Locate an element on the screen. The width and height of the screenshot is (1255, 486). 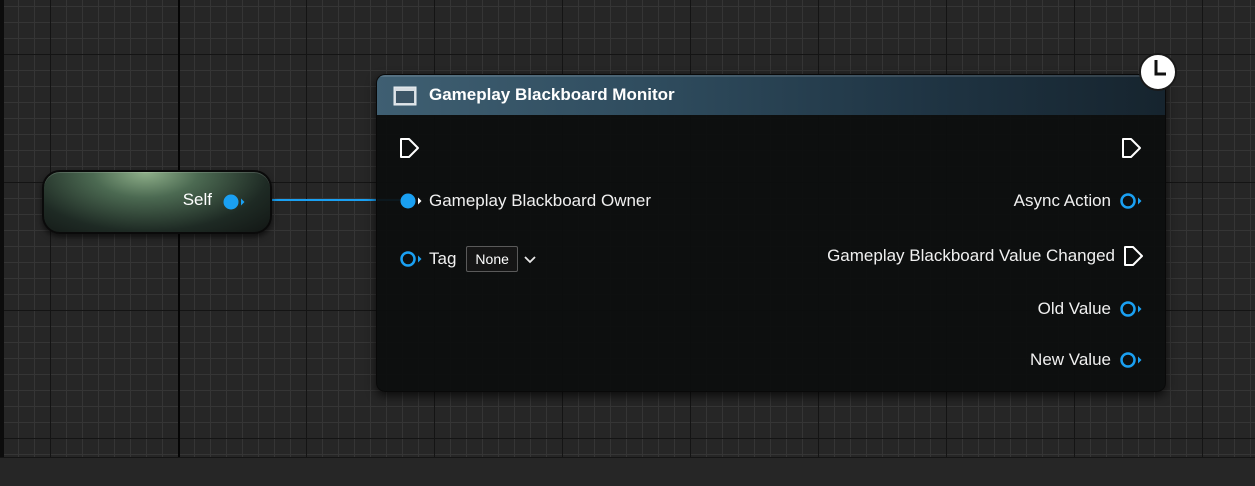
tag-input-label: Tag is located at coordinates (443, 258).